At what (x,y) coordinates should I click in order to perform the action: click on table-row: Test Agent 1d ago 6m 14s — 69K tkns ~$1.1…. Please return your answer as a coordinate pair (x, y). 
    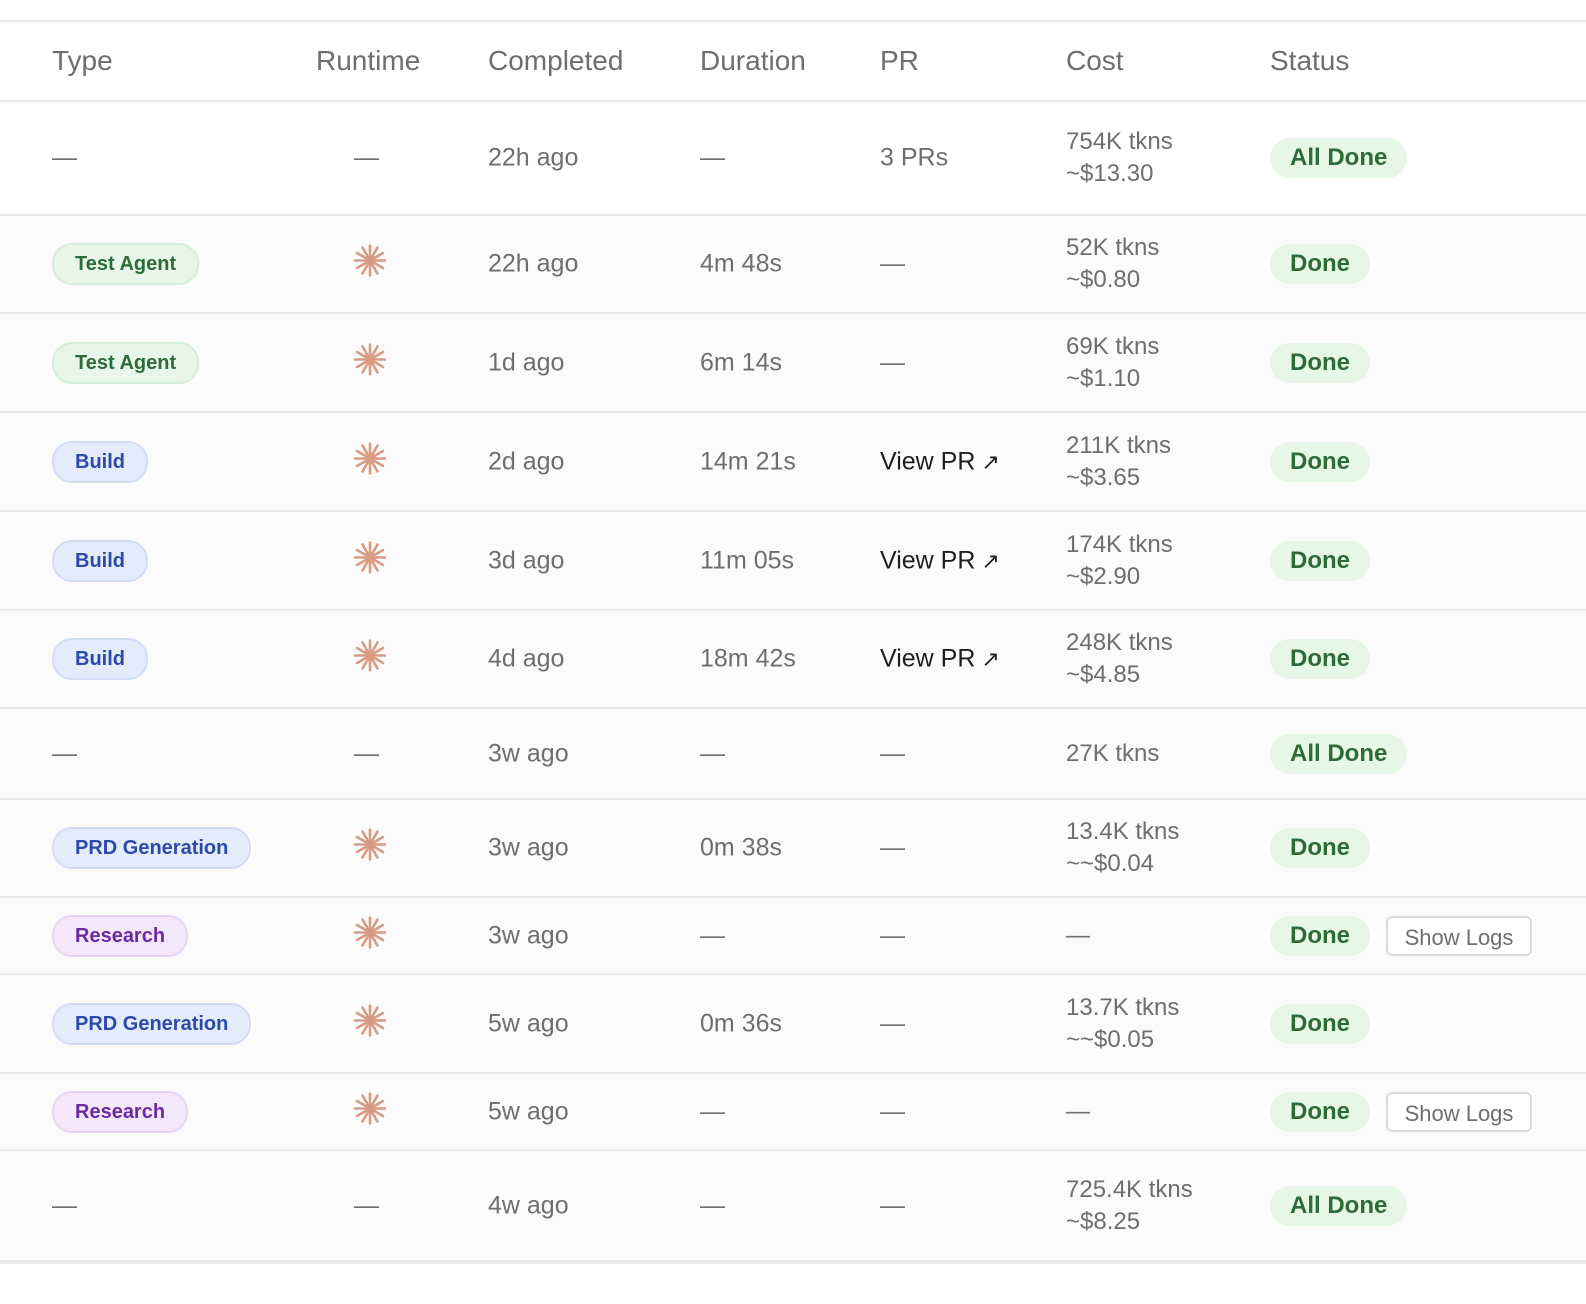
    Looking at the image, I should click on (793, 363).